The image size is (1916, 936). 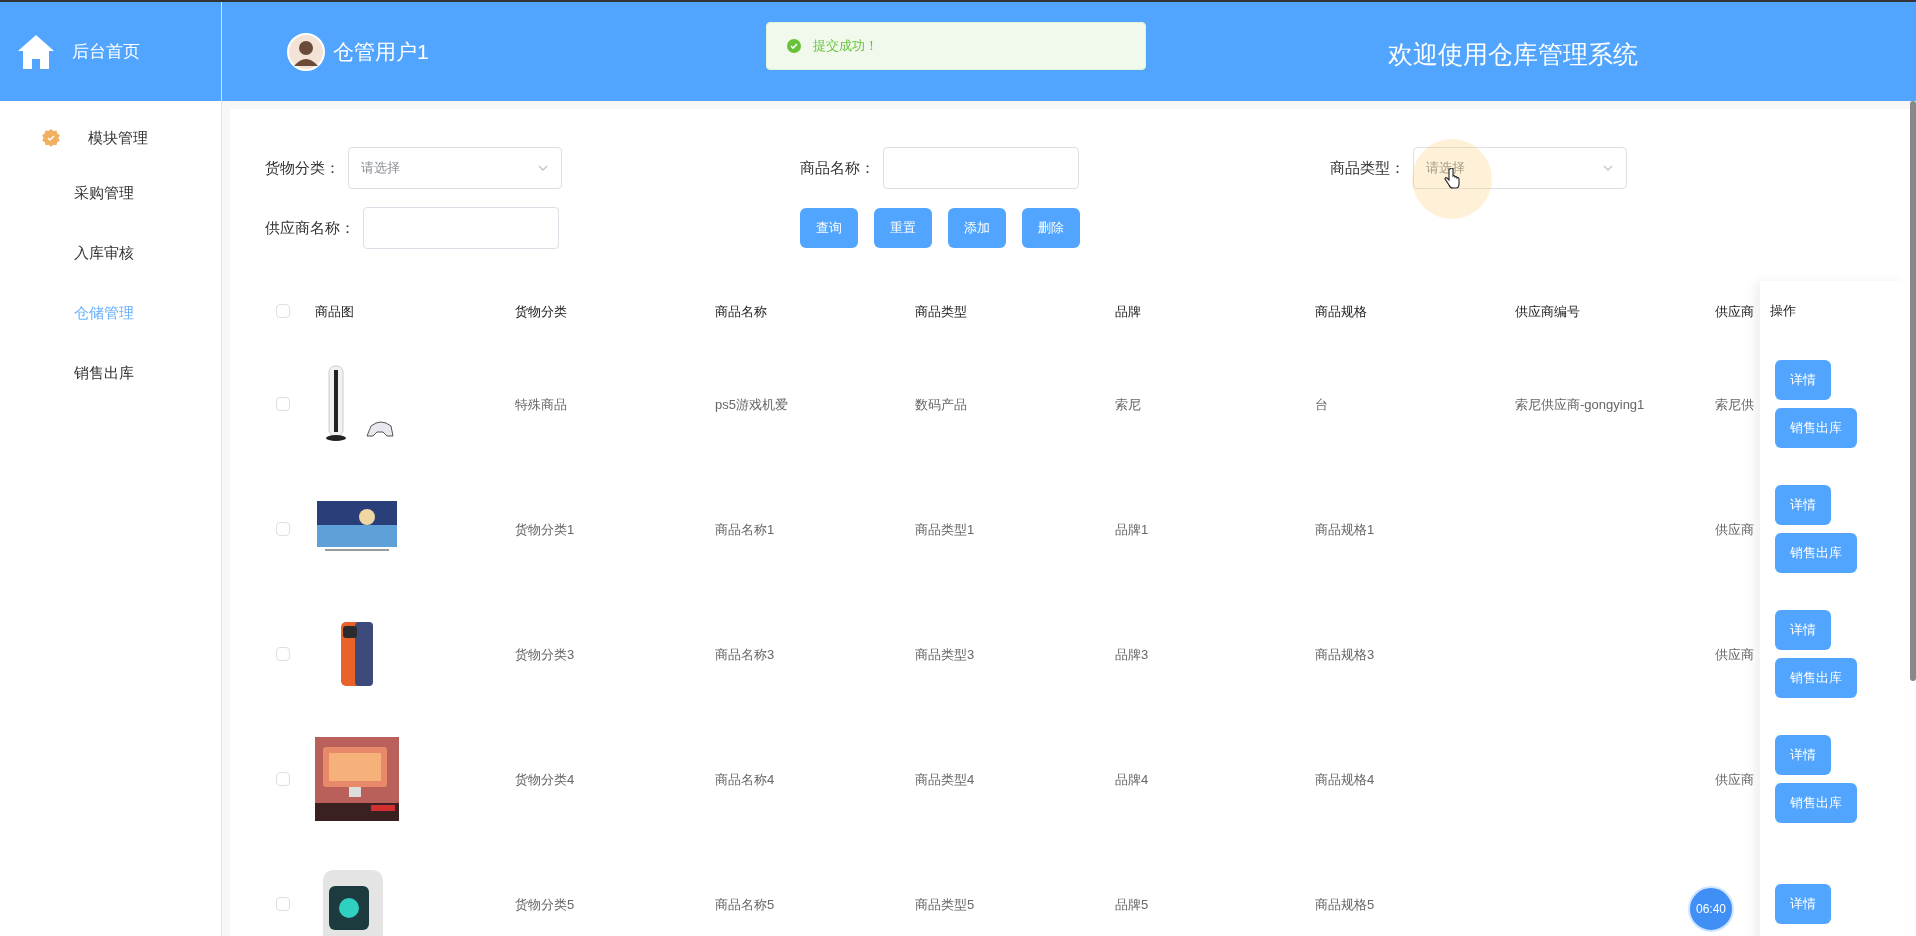 I want to click on avatar, so click(x=306, y=51).